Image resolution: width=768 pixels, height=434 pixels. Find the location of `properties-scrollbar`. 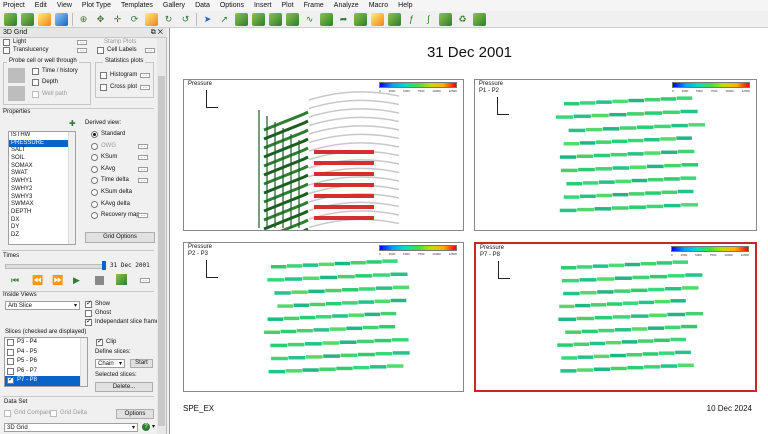

properties-scrollbar is located at coordinates (71, 188).